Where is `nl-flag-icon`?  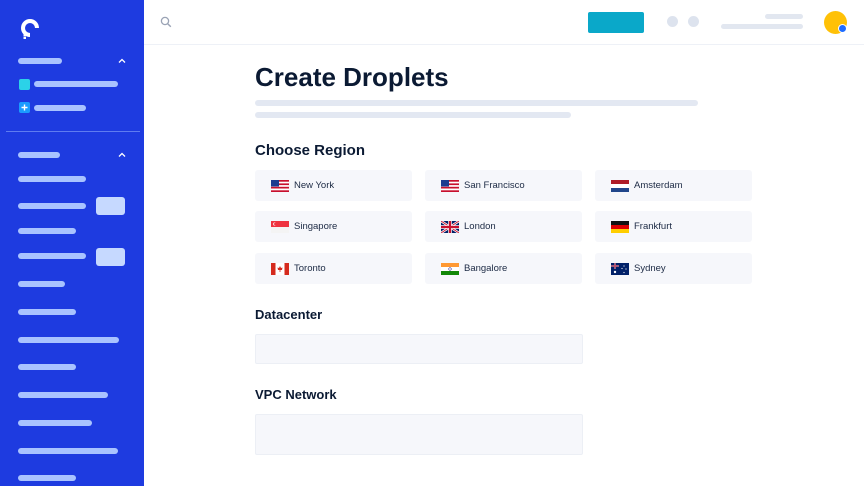
nl-flag-icon is located at coordinates (620, 185).